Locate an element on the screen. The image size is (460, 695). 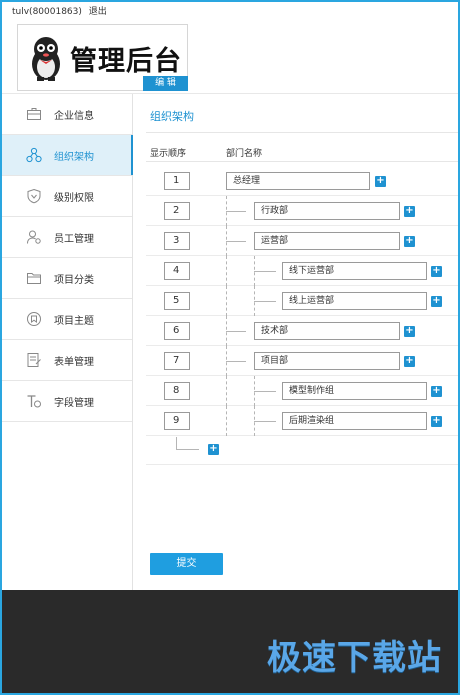
table-row: 1 总经理 + is located at coordinates (302, 181).